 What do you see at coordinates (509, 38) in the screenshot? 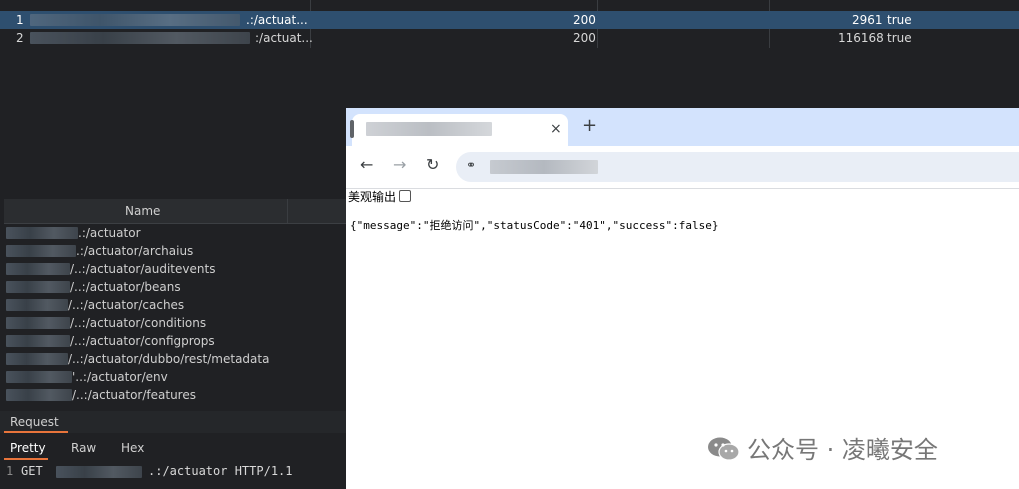
I see `results-row: 2 :/actuat... 200 116168 true` at bounding box center [509, 38].